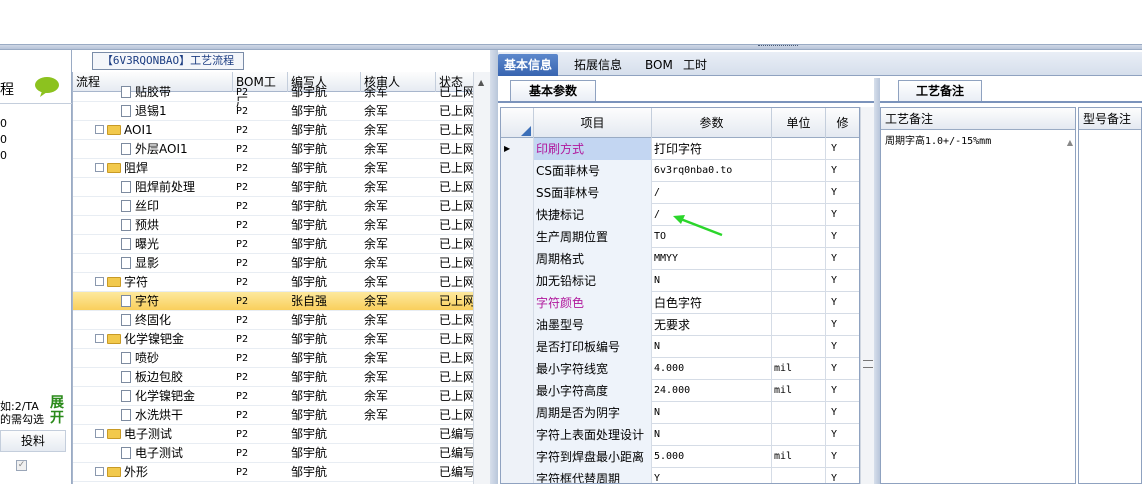 The image size is (1142, 484). Describe the element at coordinates (528, 65) in the screenshot. I see `tab-basic-info: 基本信息` at that location.